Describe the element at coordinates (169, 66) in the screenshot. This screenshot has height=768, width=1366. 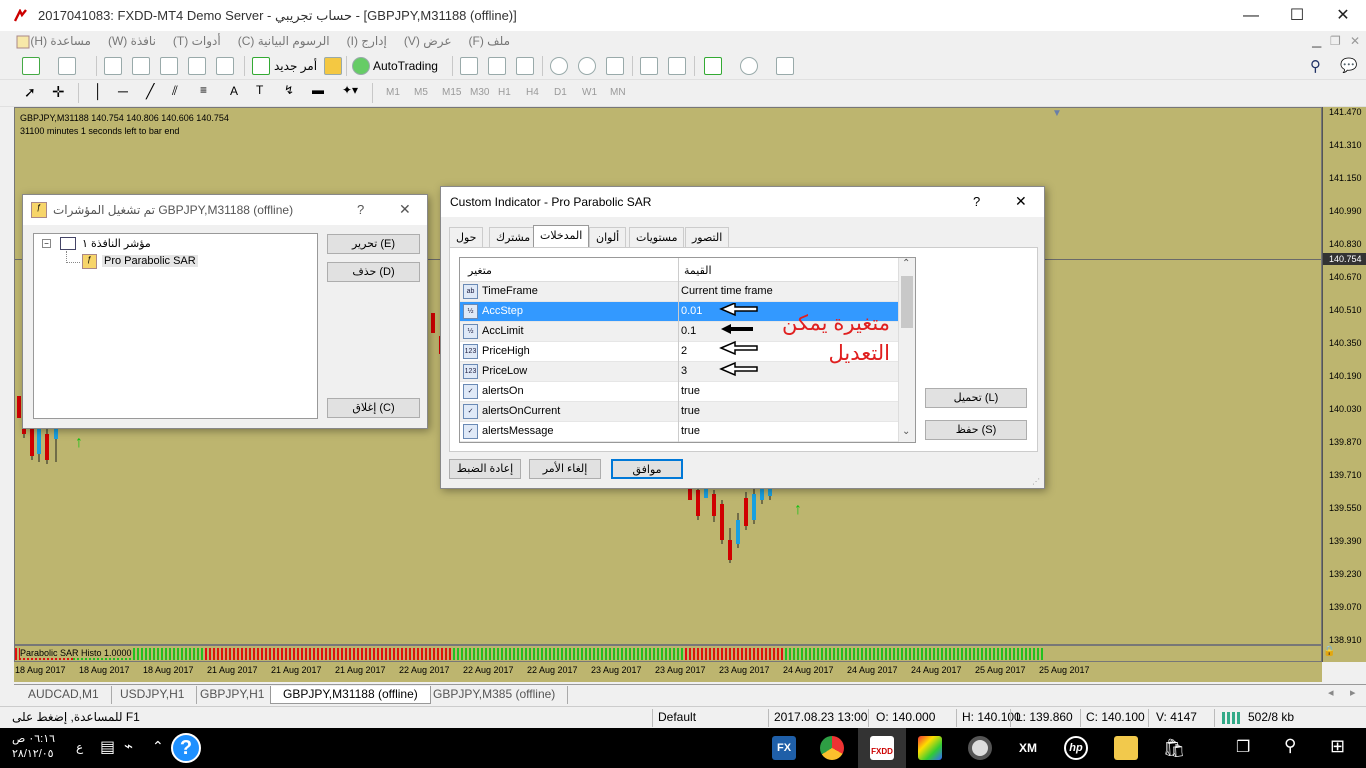
I see `folder-icon` at that location.